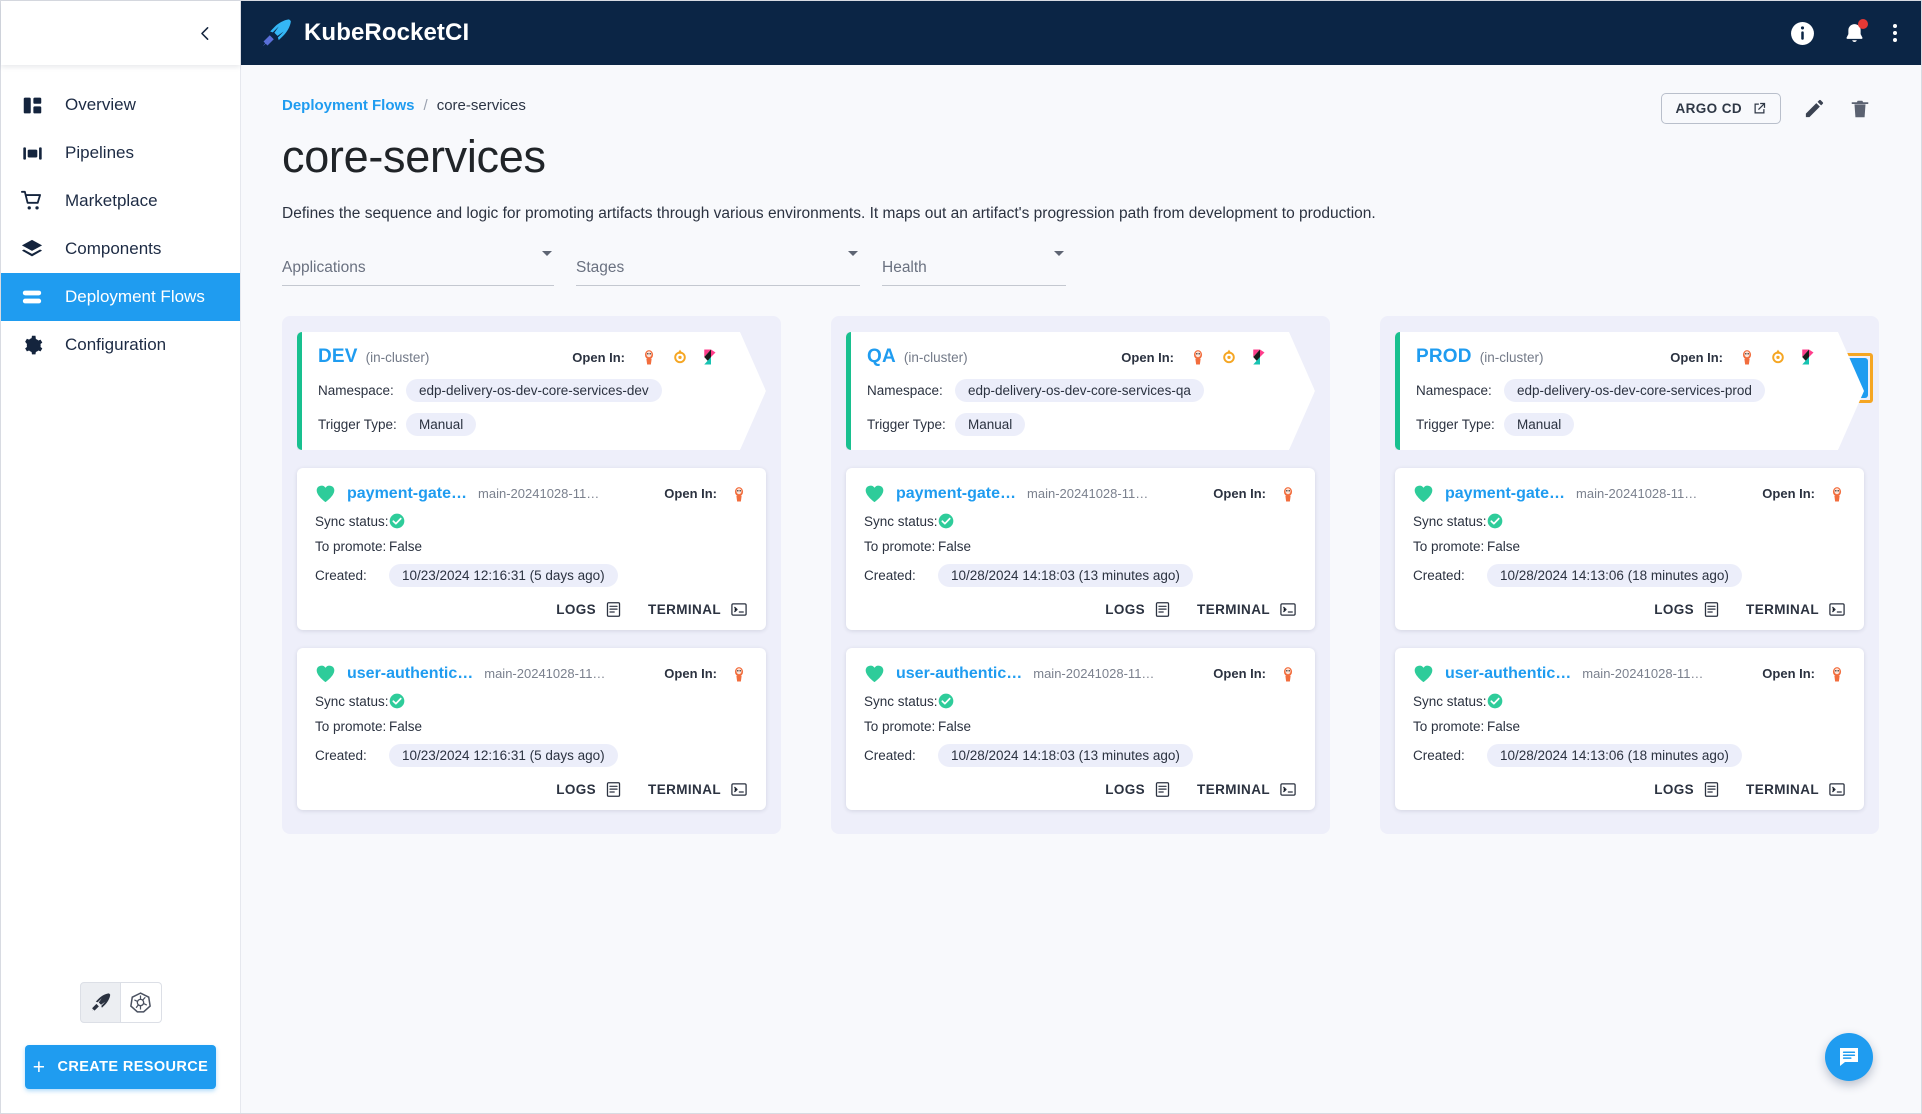 This screenshot has width=1922, height=1114. What do you see at coordinates (1081, 33) in the screenshot?
I see `top-header: KubeRocketCI` at bounding box center [1081, 33].